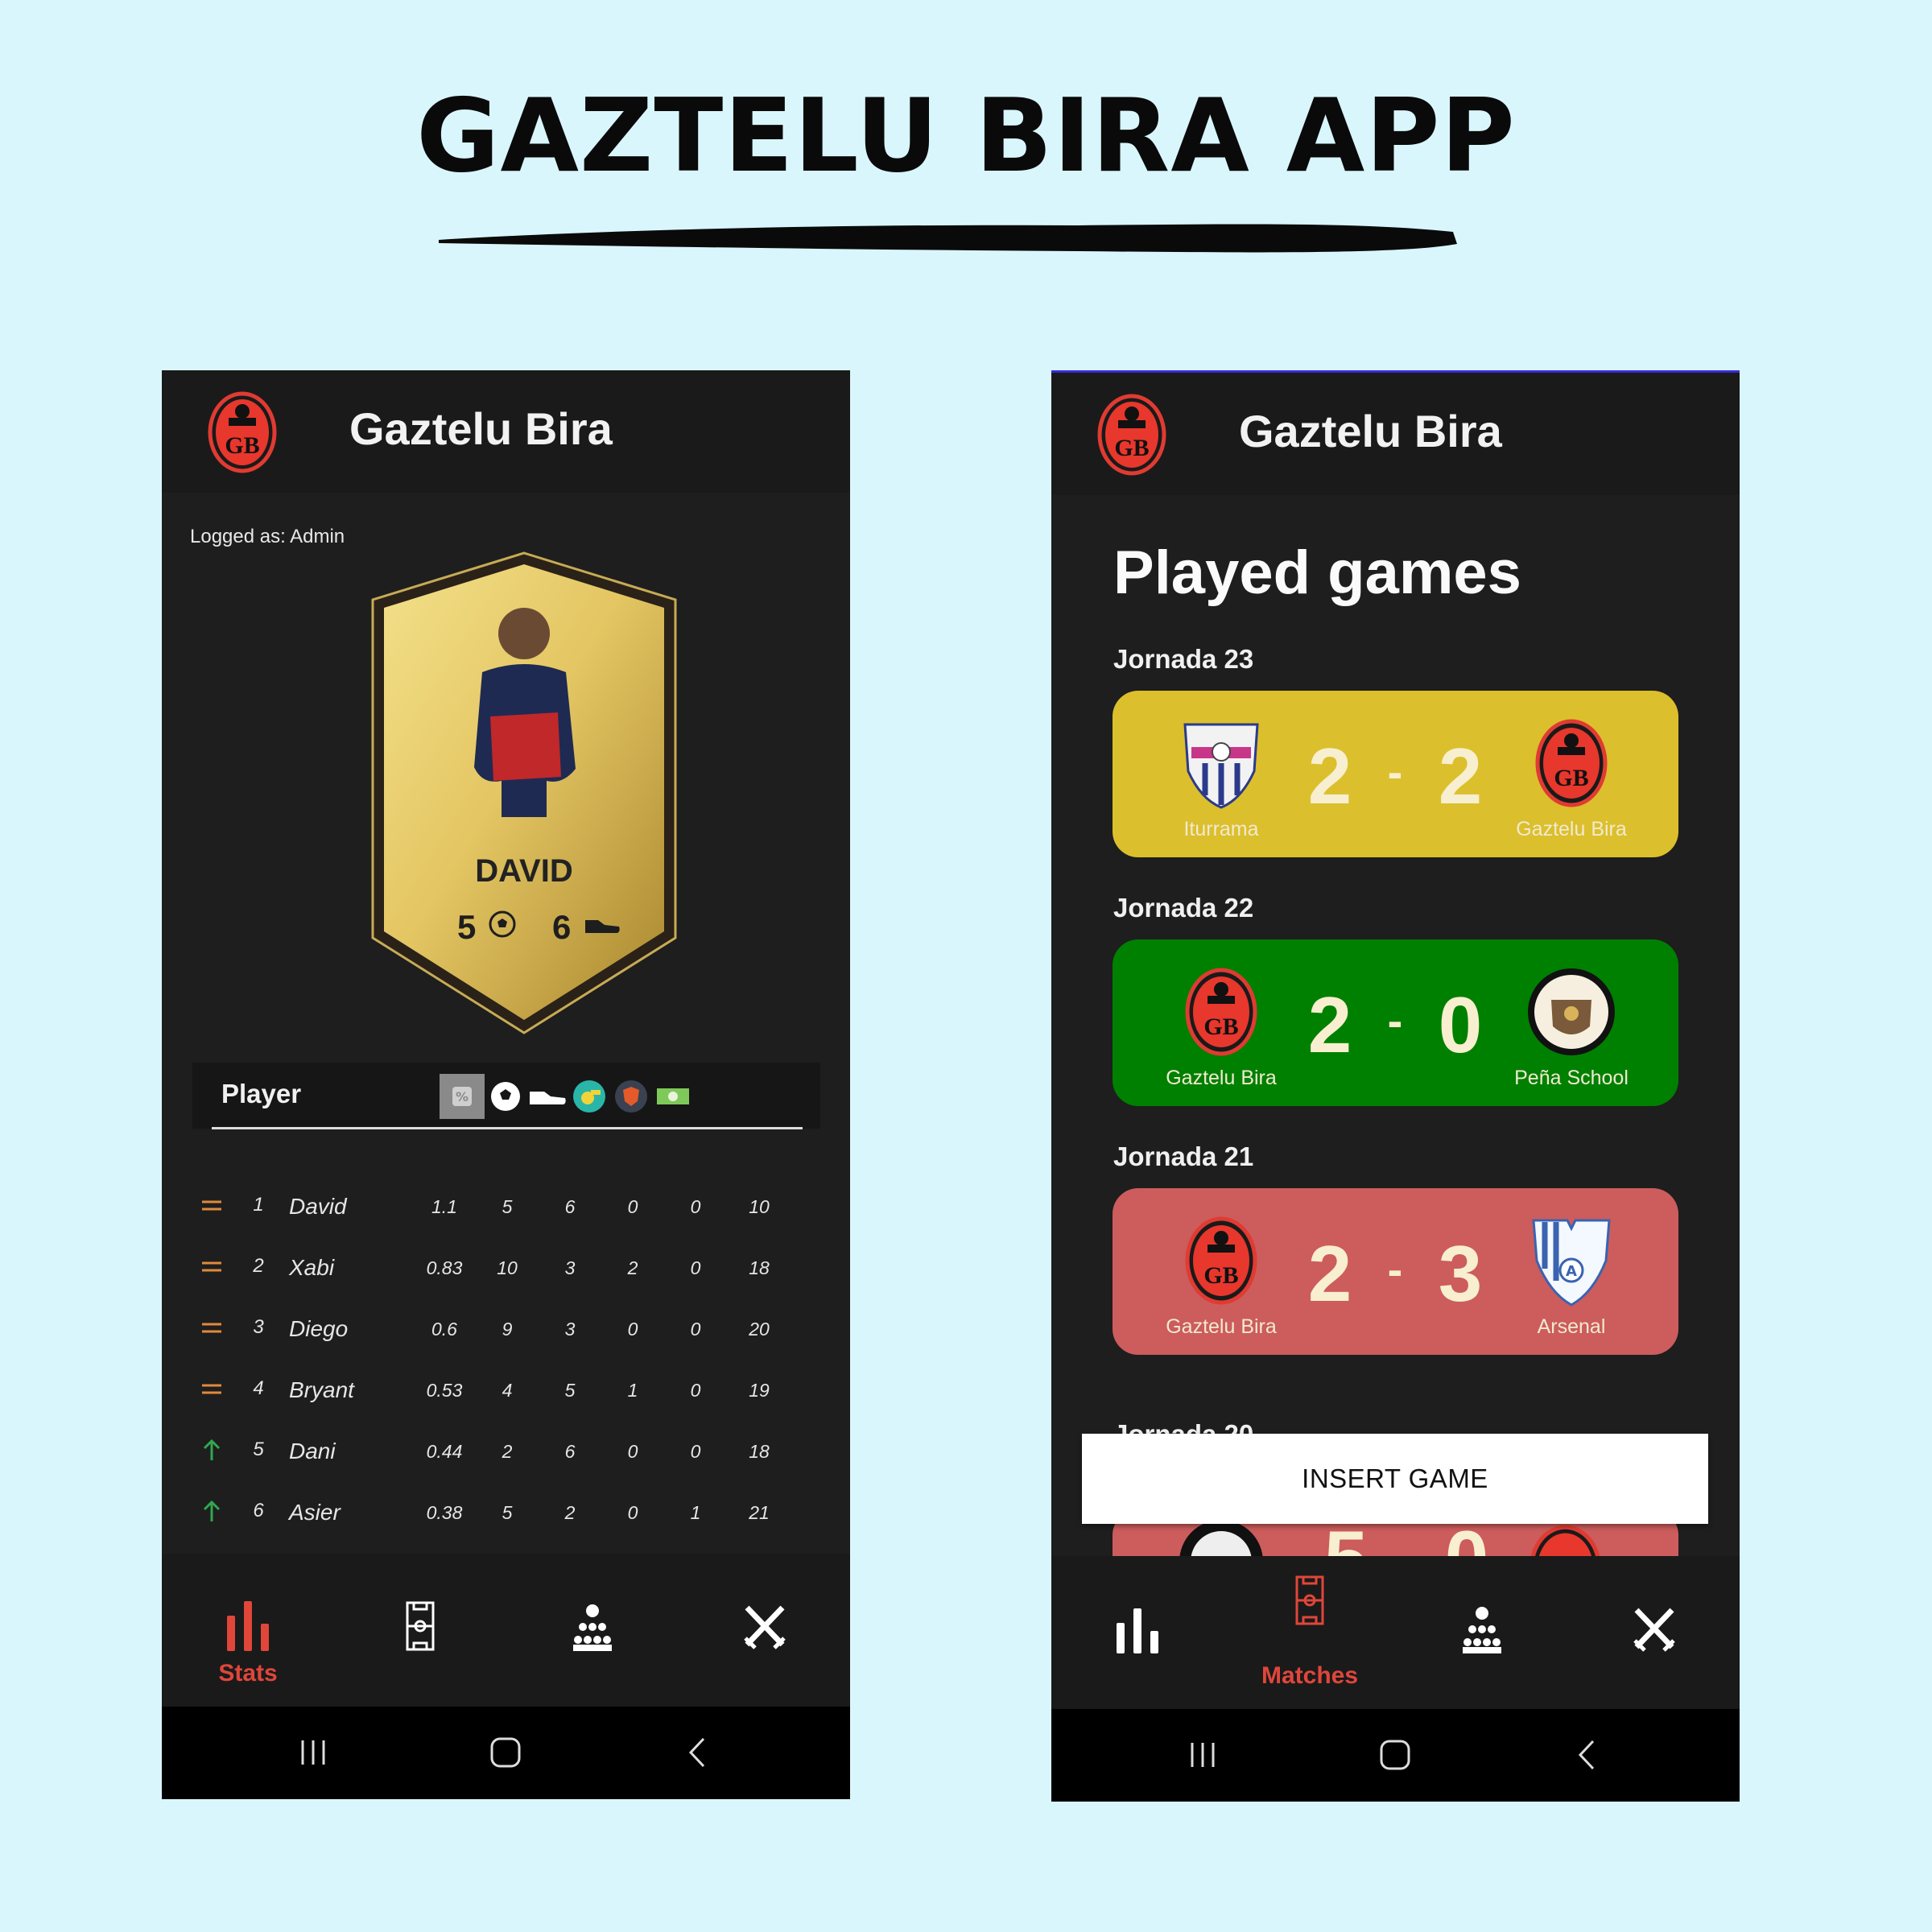 The height and width of the screenshot is (1932, 1932). Describe the element at coordinates (248, 1630) in the screenshot. I see `nav-stats: Stats` at that location.